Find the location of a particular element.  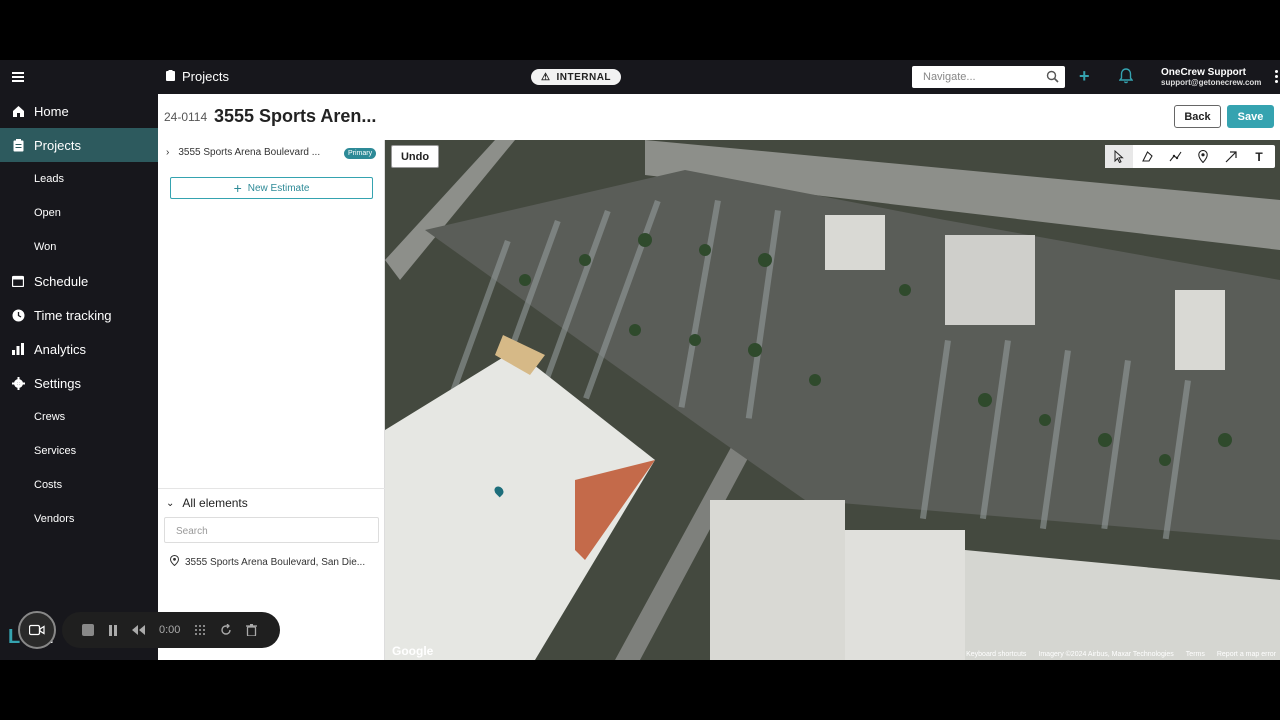

save-button: Save is located at coordinates (1250, 116).